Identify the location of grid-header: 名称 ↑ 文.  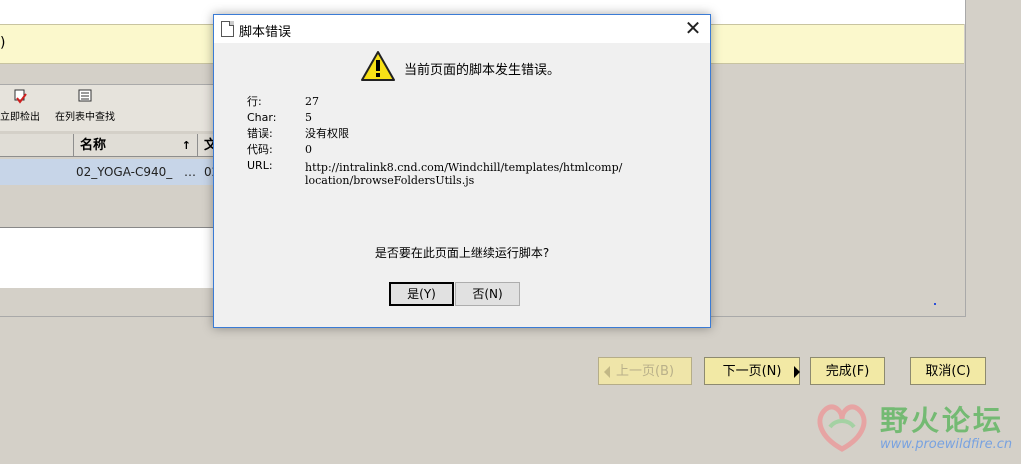
(115, 146).